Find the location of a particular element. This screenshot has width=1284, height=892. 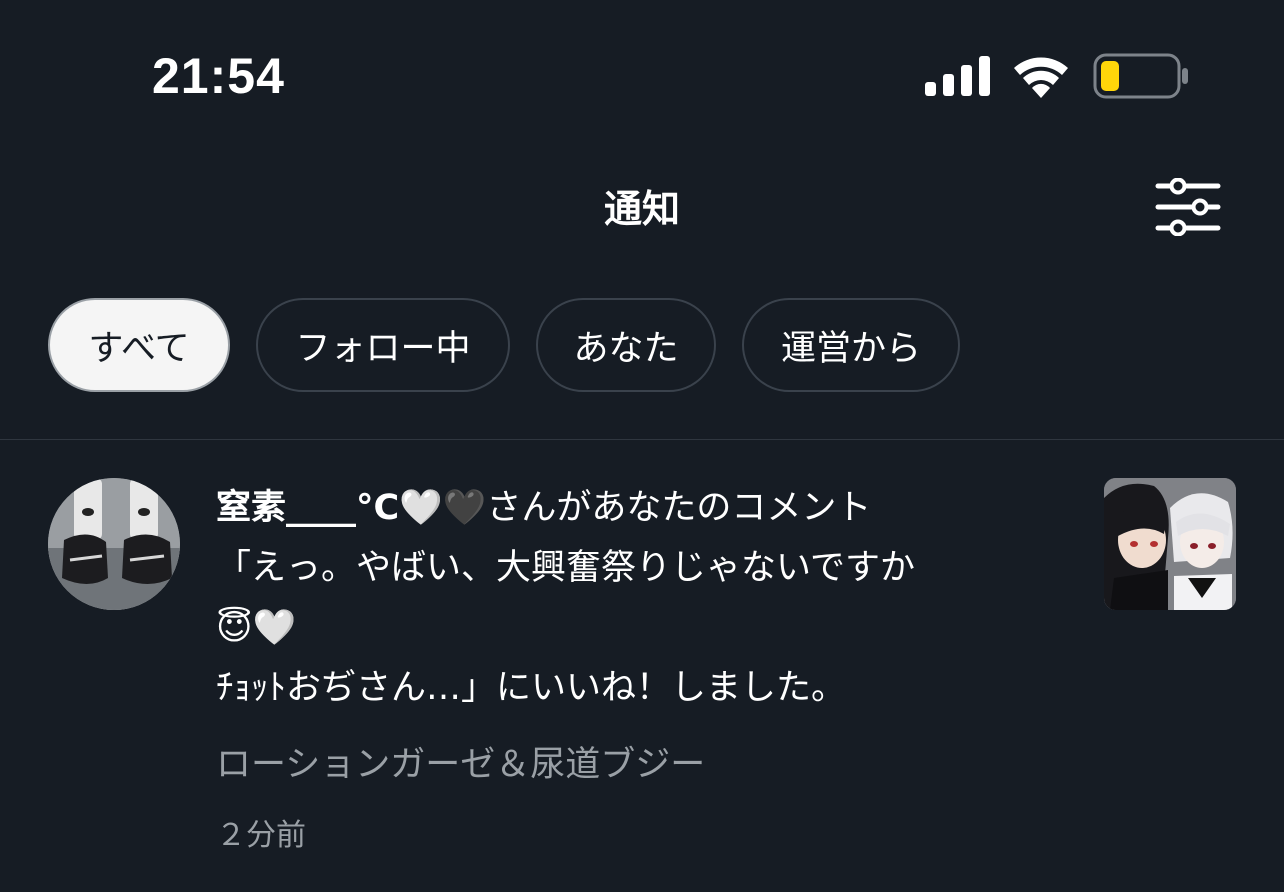

tab-following: フォロー中 is located at coordinates (383, 345).